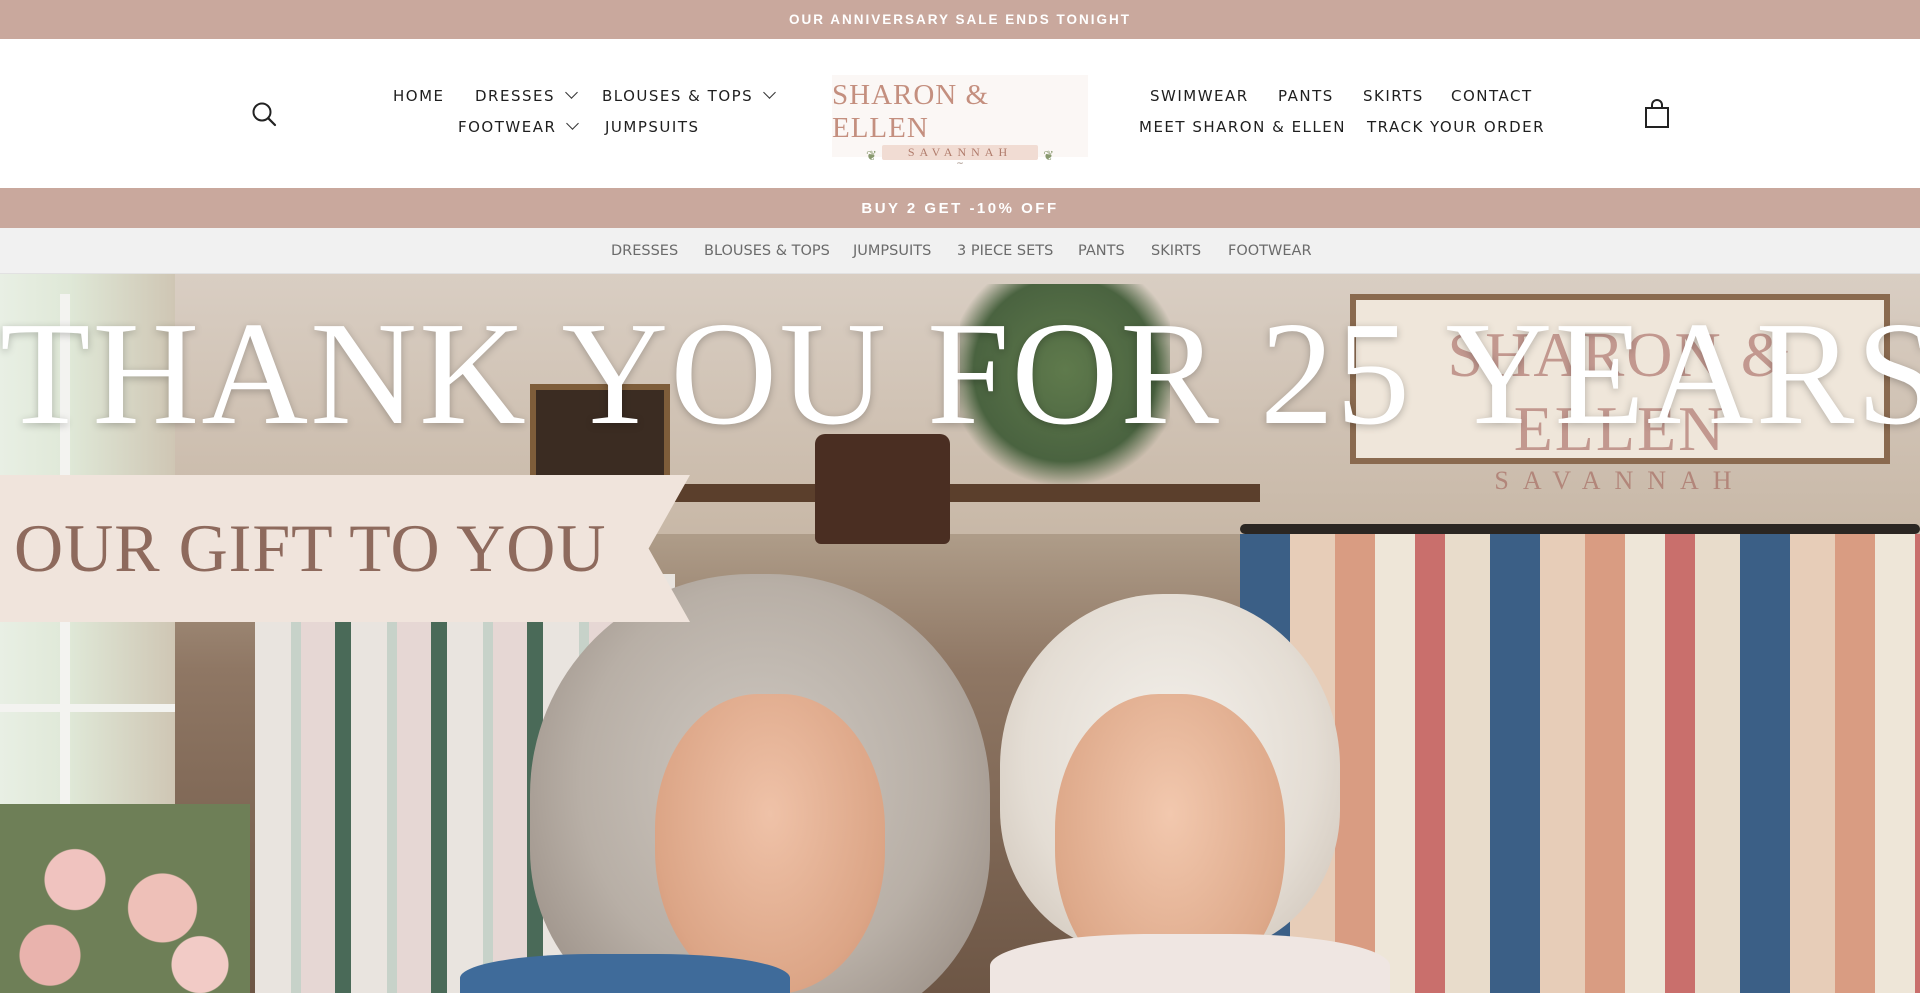 The height and width of the screenshot is (993, 1920). What do you see at coordinates (87, 708) in the screenshot?
I see `window-frame` at bounding box center [87, 708].